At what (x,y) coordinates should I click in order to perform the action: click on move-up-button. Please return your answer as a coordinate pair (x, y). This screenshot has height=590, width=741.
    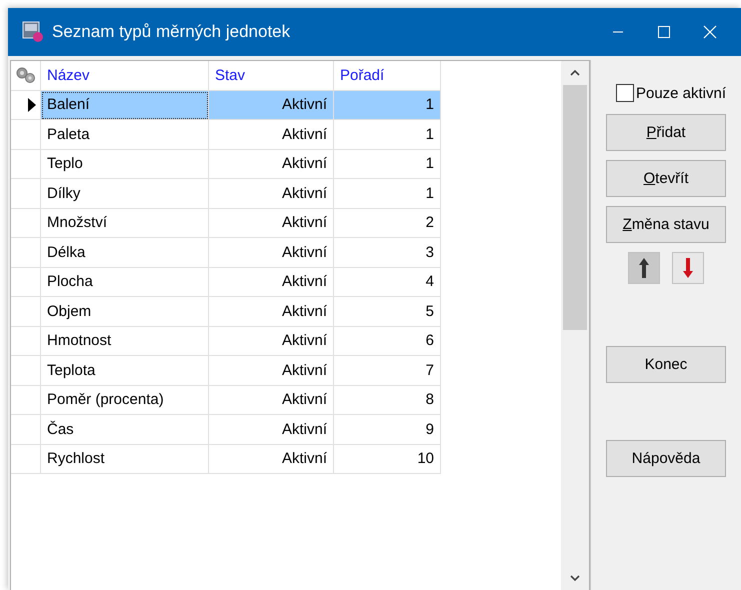
    Looking at the image, I should click on (644, 268).